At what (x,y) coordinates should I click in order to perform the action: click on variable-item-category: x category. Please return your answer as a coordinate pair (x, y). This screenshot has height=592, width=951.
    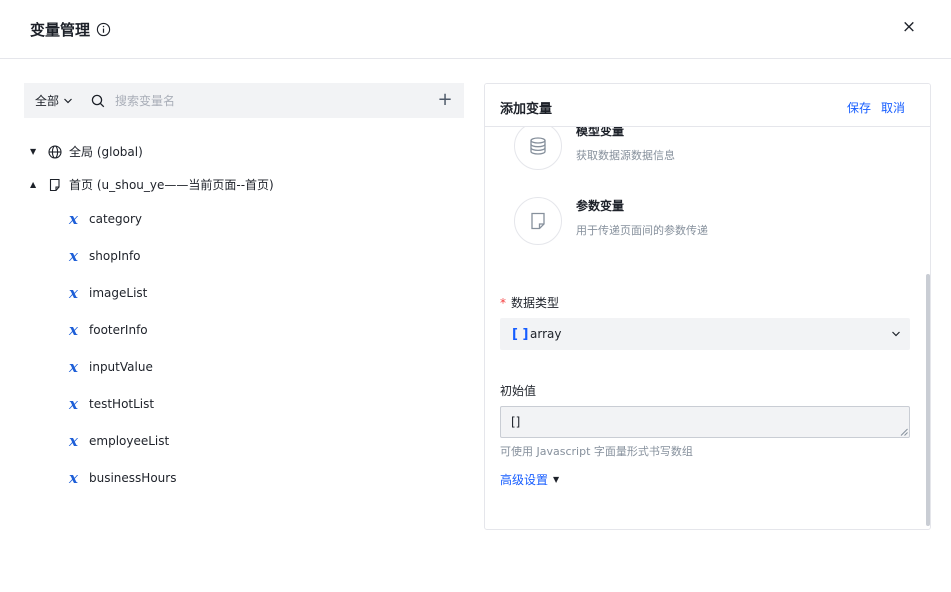
    Looking at the image, I should click on (105, 219).